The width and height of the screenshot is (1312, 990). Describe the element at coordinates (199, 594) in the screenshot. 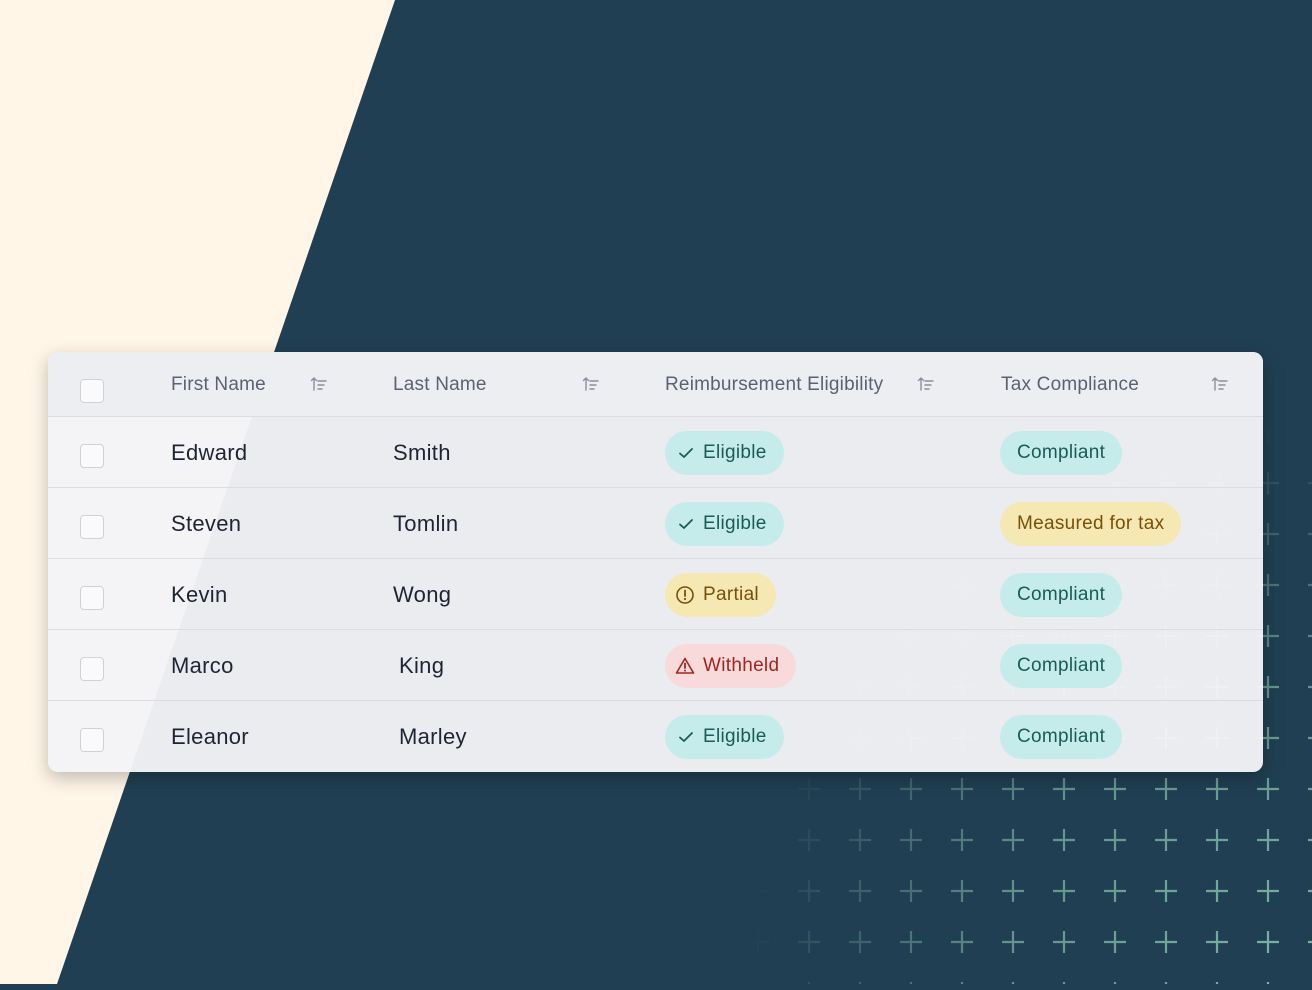

I see `first-name-cell: Kevin` at that location.